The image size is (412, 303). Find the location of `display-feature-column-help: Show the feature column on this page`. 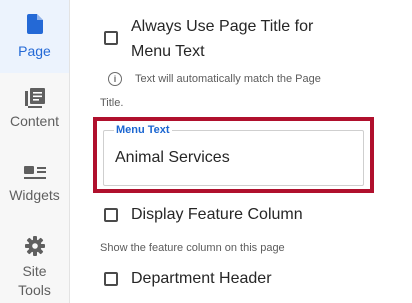

display-feature-column-help: Show the feature column on this page is located at coordinates (192, 248).